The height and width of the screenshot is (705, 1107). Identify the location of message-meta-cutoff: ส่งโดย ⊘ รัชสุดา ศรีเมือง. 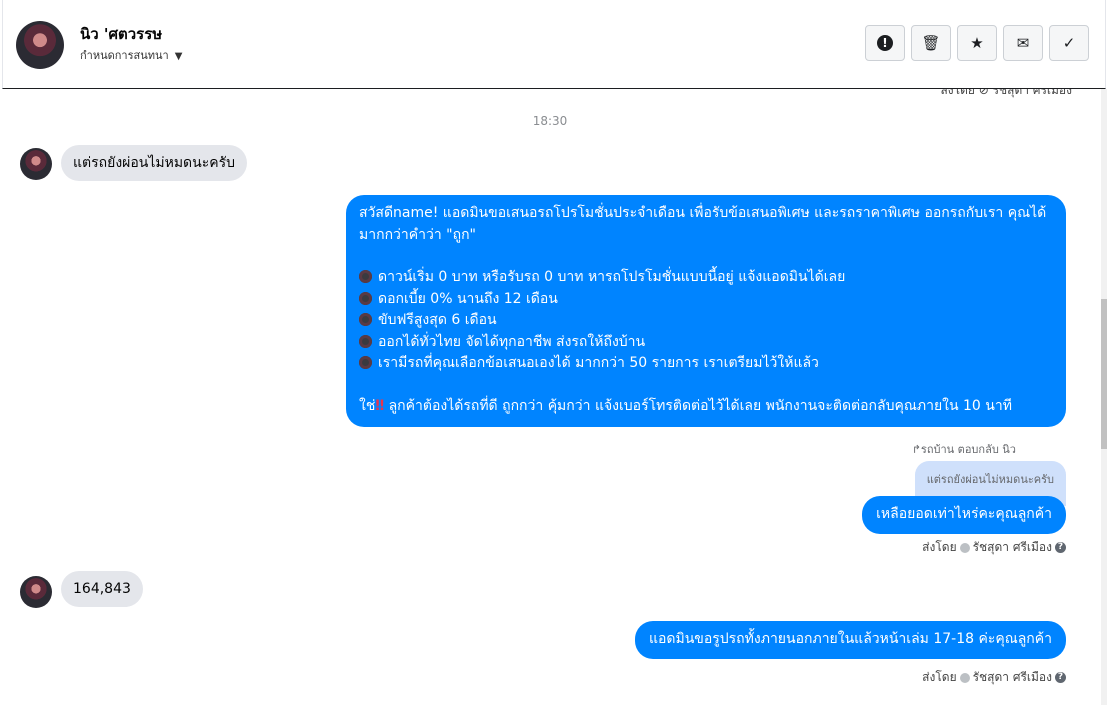
(1006, 93).